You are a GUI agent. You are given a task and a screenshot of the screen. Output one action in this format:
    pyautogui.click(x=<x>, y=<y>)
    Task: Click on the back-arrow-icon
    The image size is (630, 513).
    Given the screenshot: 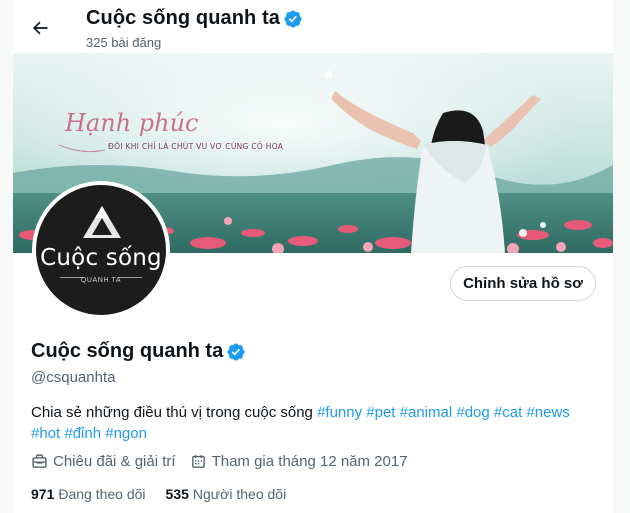 What is the action you would take?
    pyautogui.click(x=40, y=28)
    